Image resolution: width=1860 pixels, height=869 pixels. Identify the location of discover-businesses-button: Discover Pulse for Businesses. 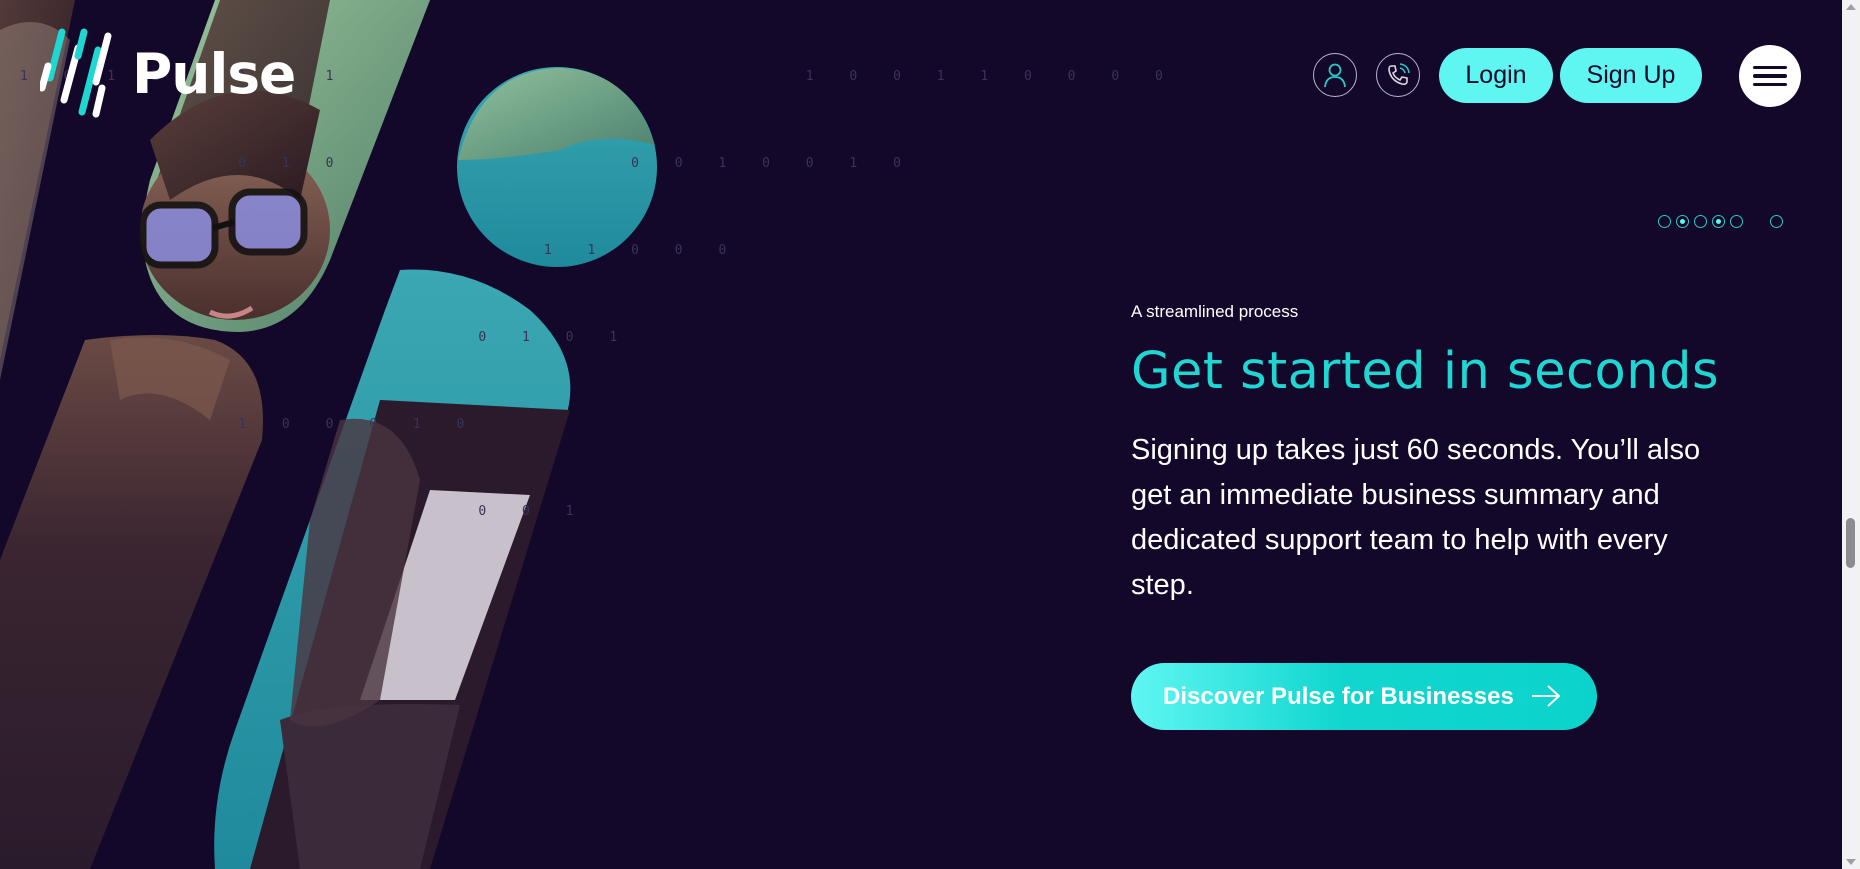
(1364, 696).